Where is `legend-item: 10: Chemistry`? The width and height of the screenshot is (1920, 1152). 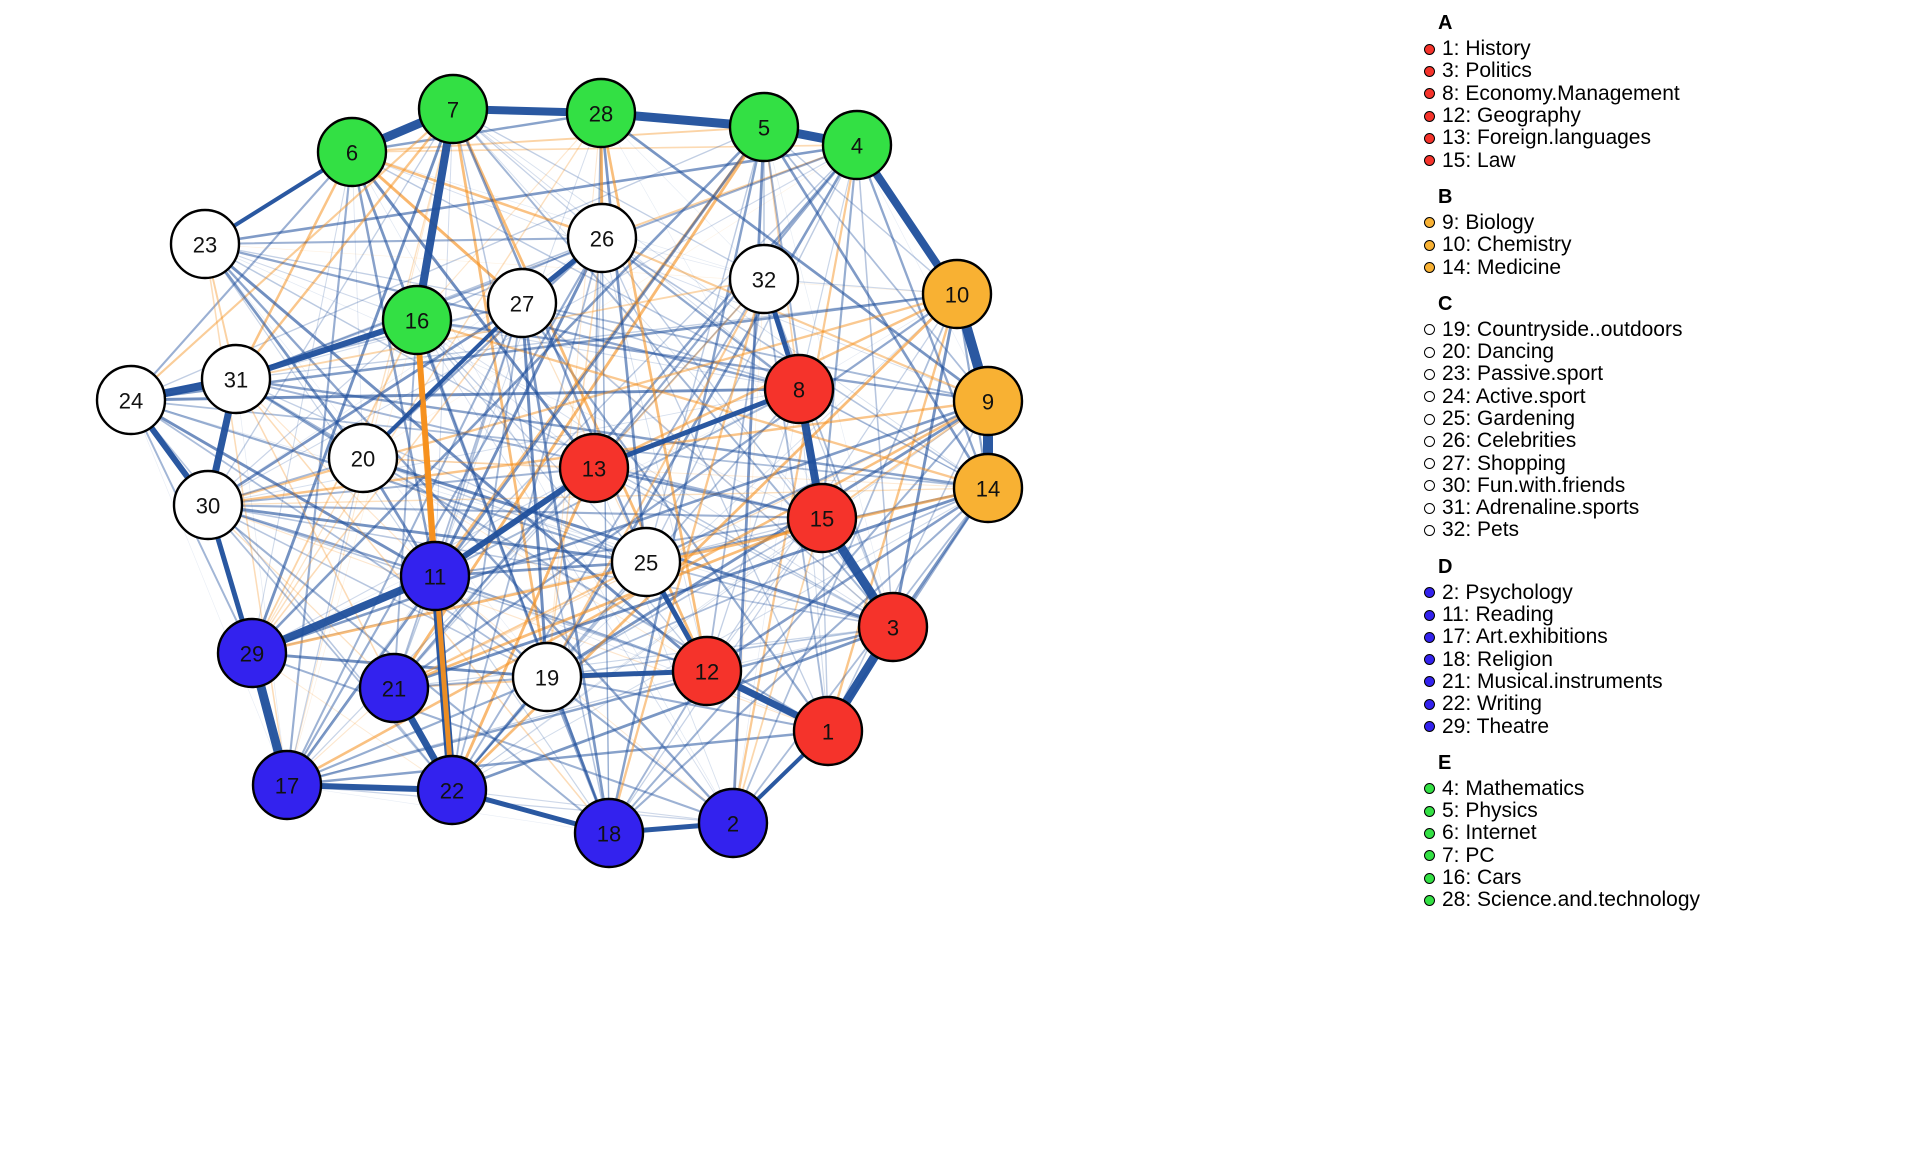 legend-item: 10: Chemistry is located at coordinates (1670, 245).